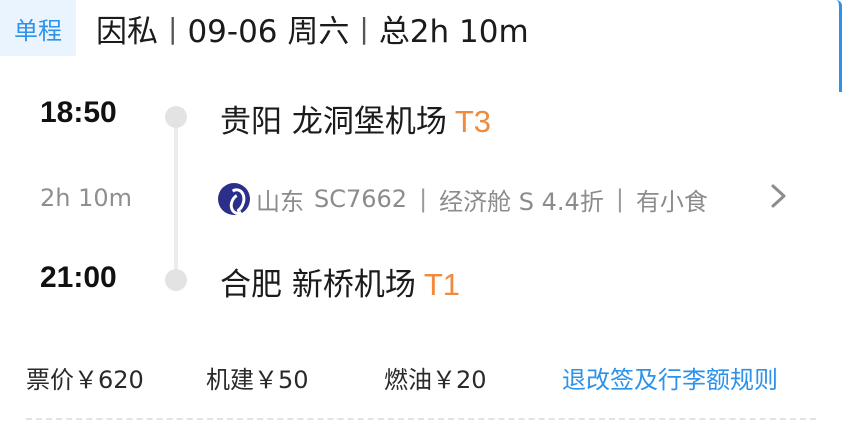 Image resolution: width=842 pixels, height=423 pixels. What do you see at coordinates (78, 112) in the screenshot?
I see `departure-time: 18:50` at bounding box center [78, 112].